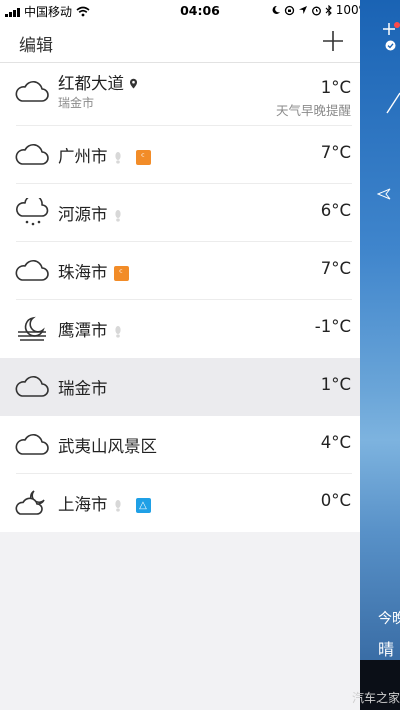 This screenshot has width=400, height=710. Describe the element at coordinates (180, 42) in the screenshot. I see `navbar: 编辑` at that location.